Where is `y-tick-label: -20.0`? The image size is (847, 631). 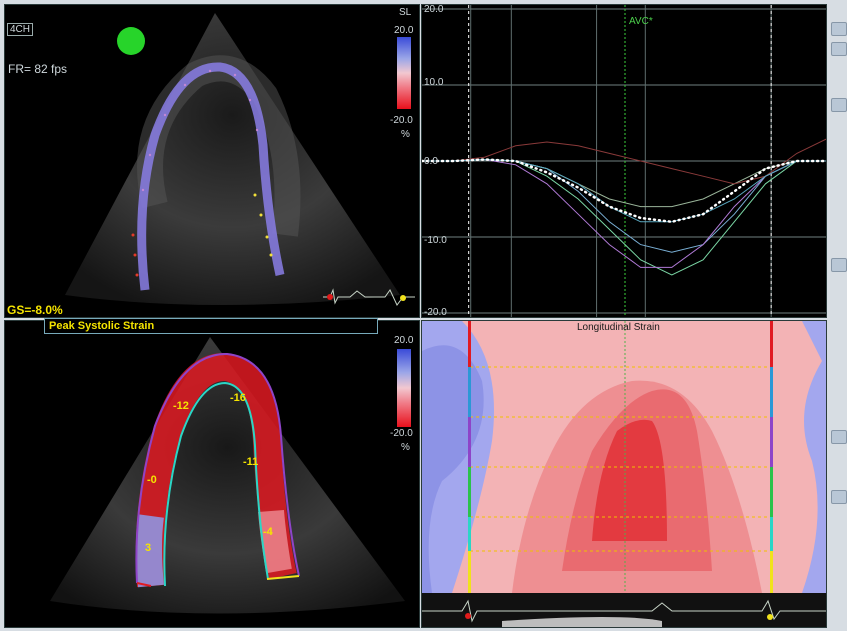
y-tick-label: -20.0 is located at coordinates (435, 312).